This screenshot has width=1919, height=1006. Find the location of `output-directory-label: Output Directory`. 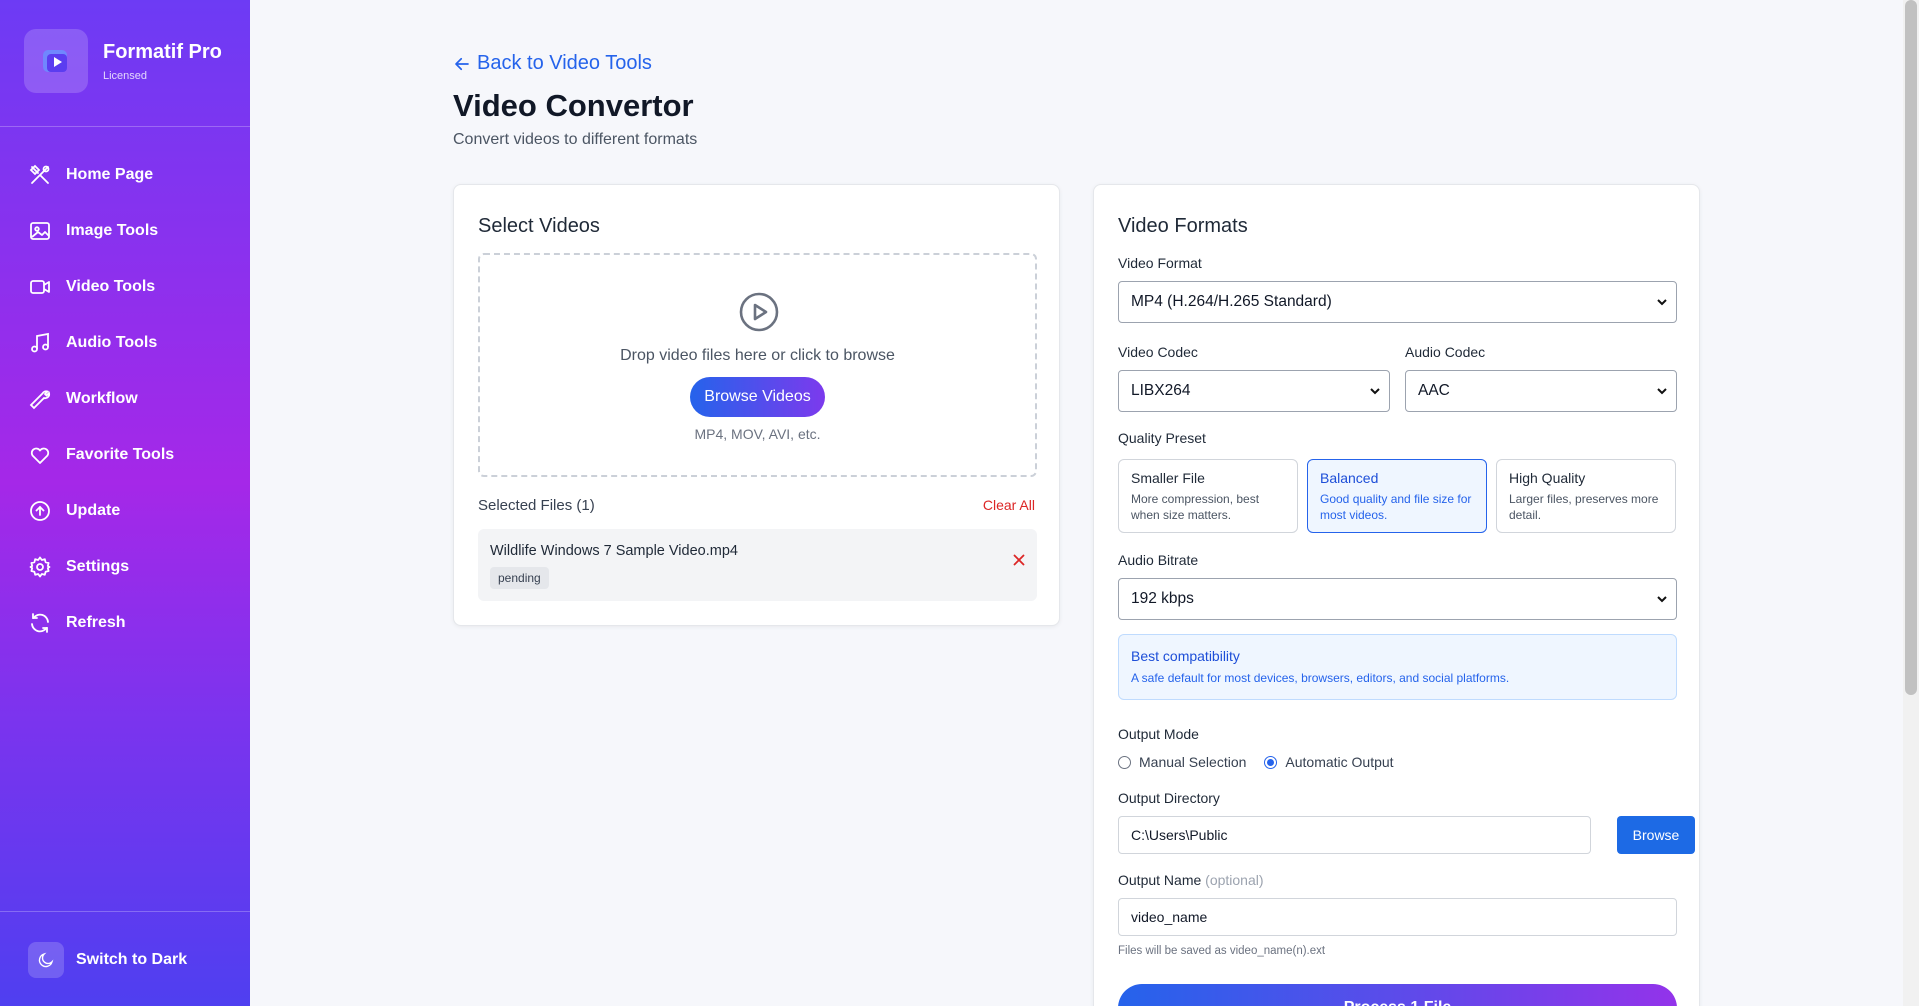

output-directory-label: Output Directory is located at coordinates (1169, 798).